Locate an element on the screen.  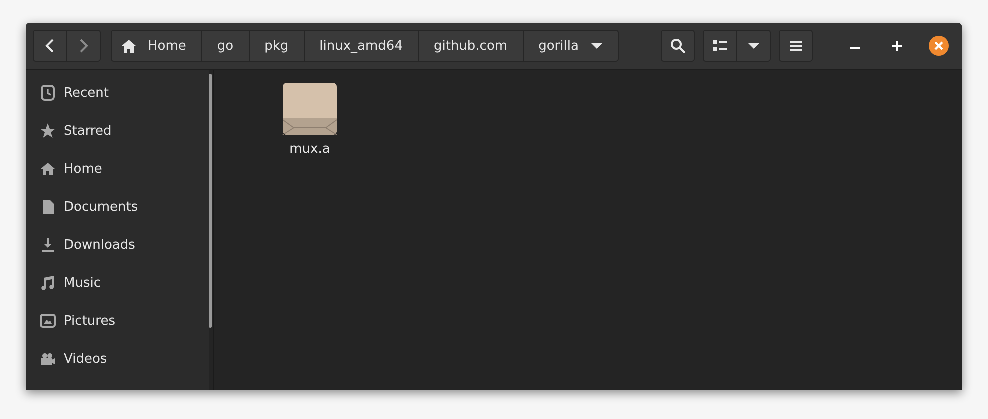
document-icon is located at coordinates (48, 207).